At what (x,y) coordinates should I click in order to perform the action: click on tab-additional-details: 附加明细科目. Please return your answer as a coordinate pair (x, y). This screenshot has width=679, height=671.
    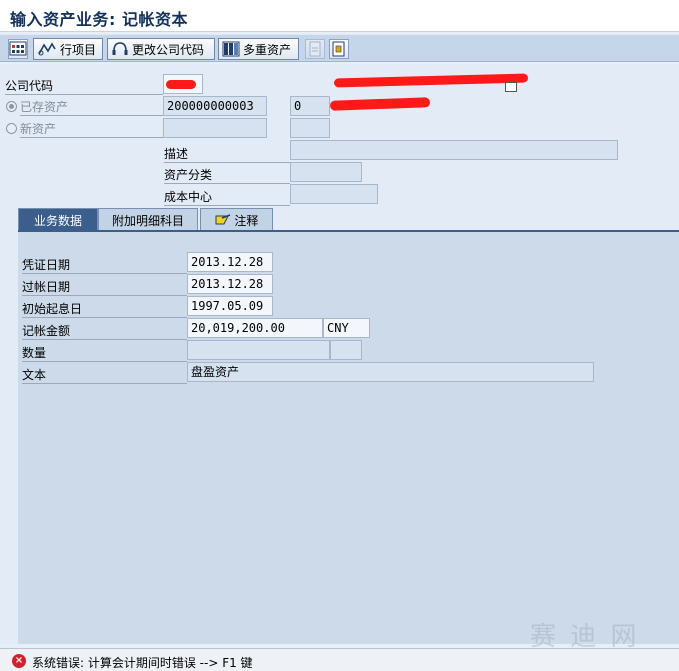
    Looking at the image, I should click on (148, 219).